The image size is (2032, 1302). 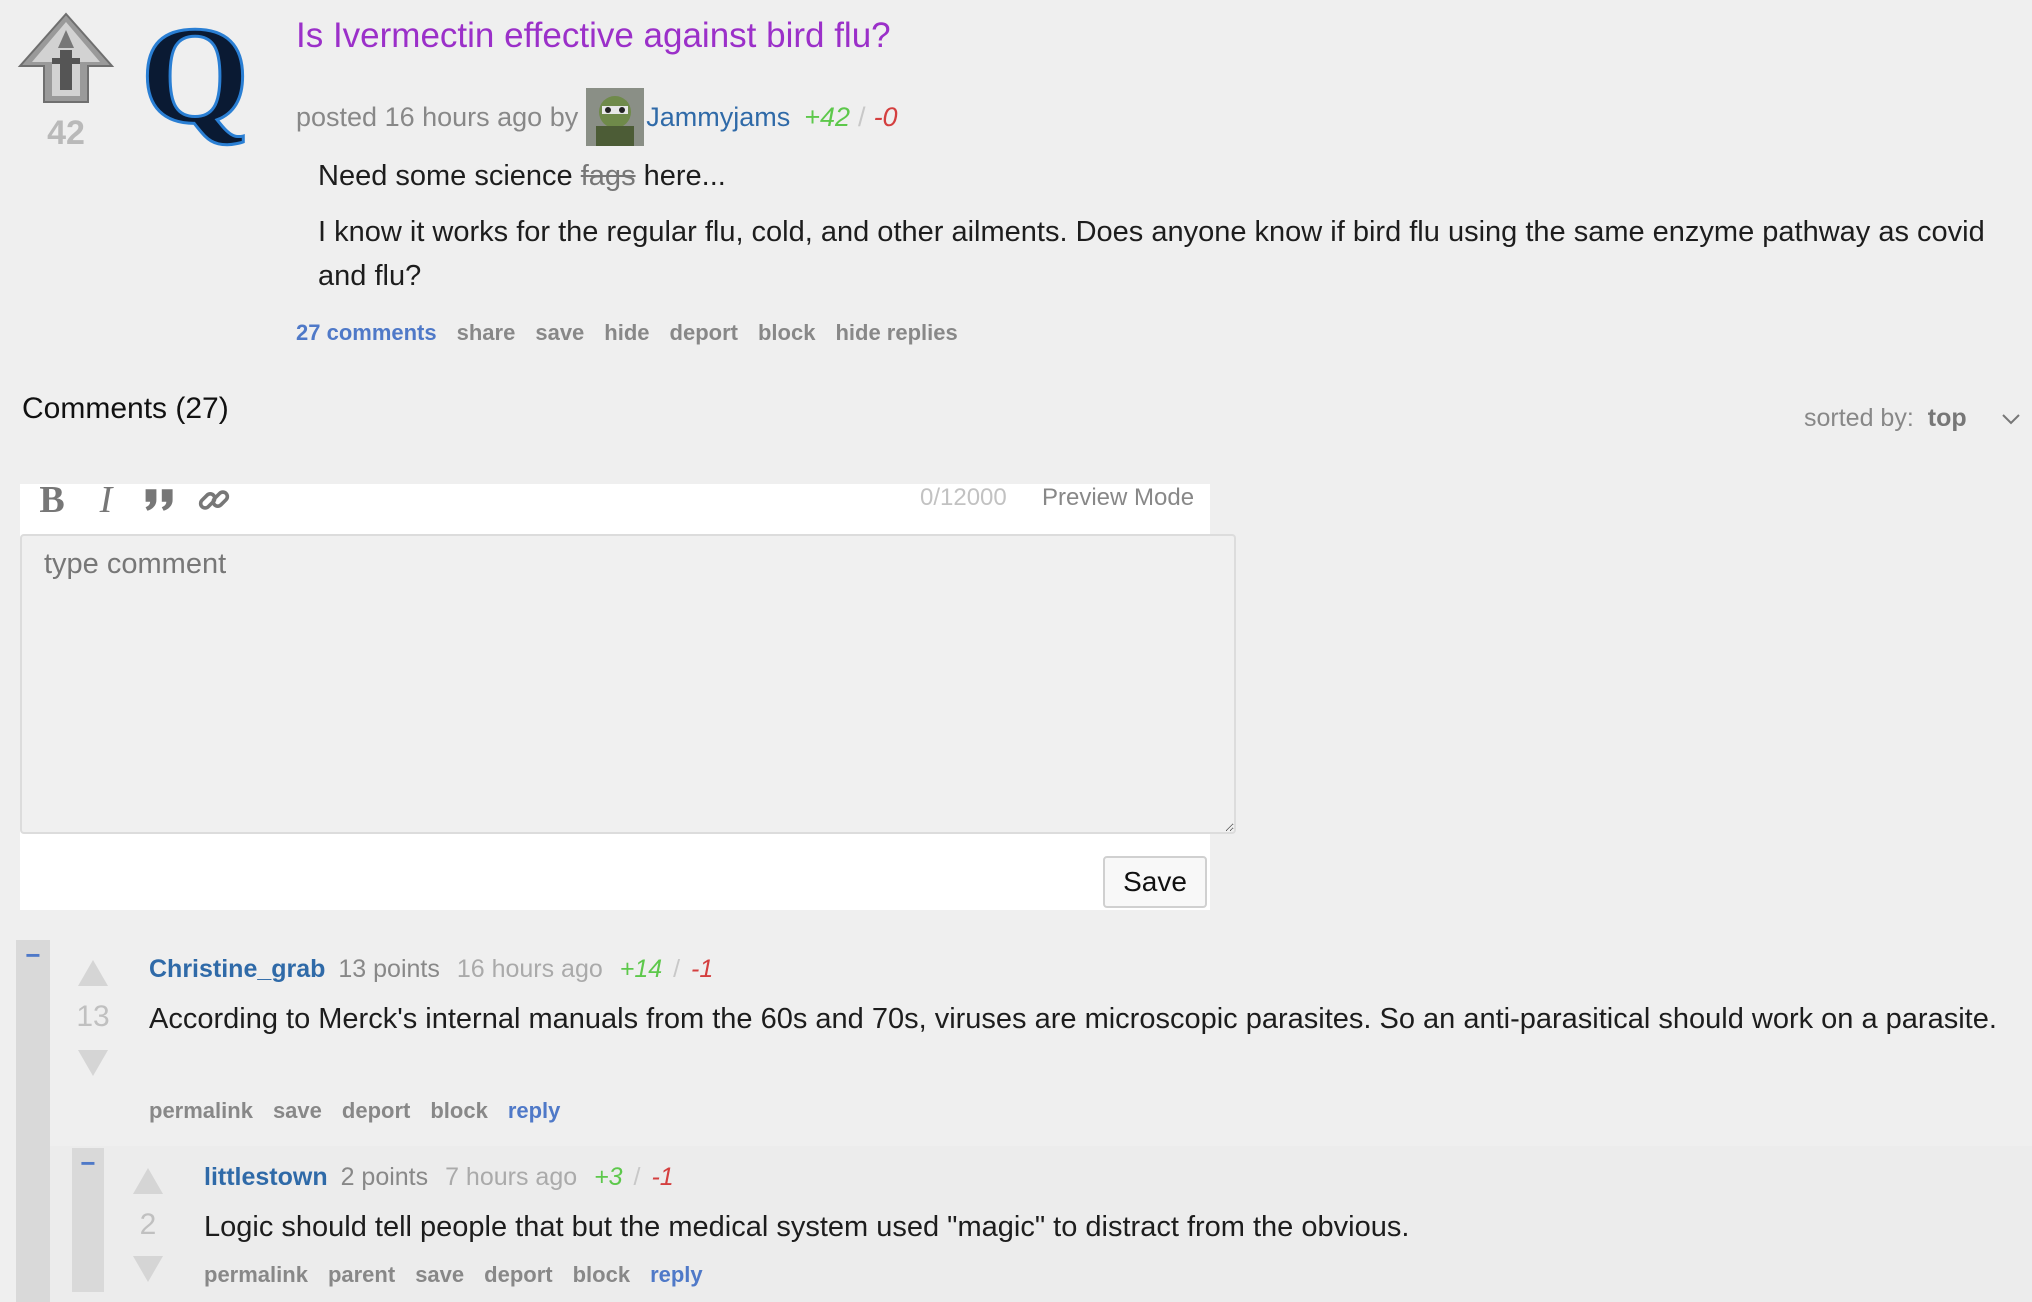 What do you see at coordinates (628, 684) in the screenshot?
I see `comment-input` at bounding box center [628, 684].